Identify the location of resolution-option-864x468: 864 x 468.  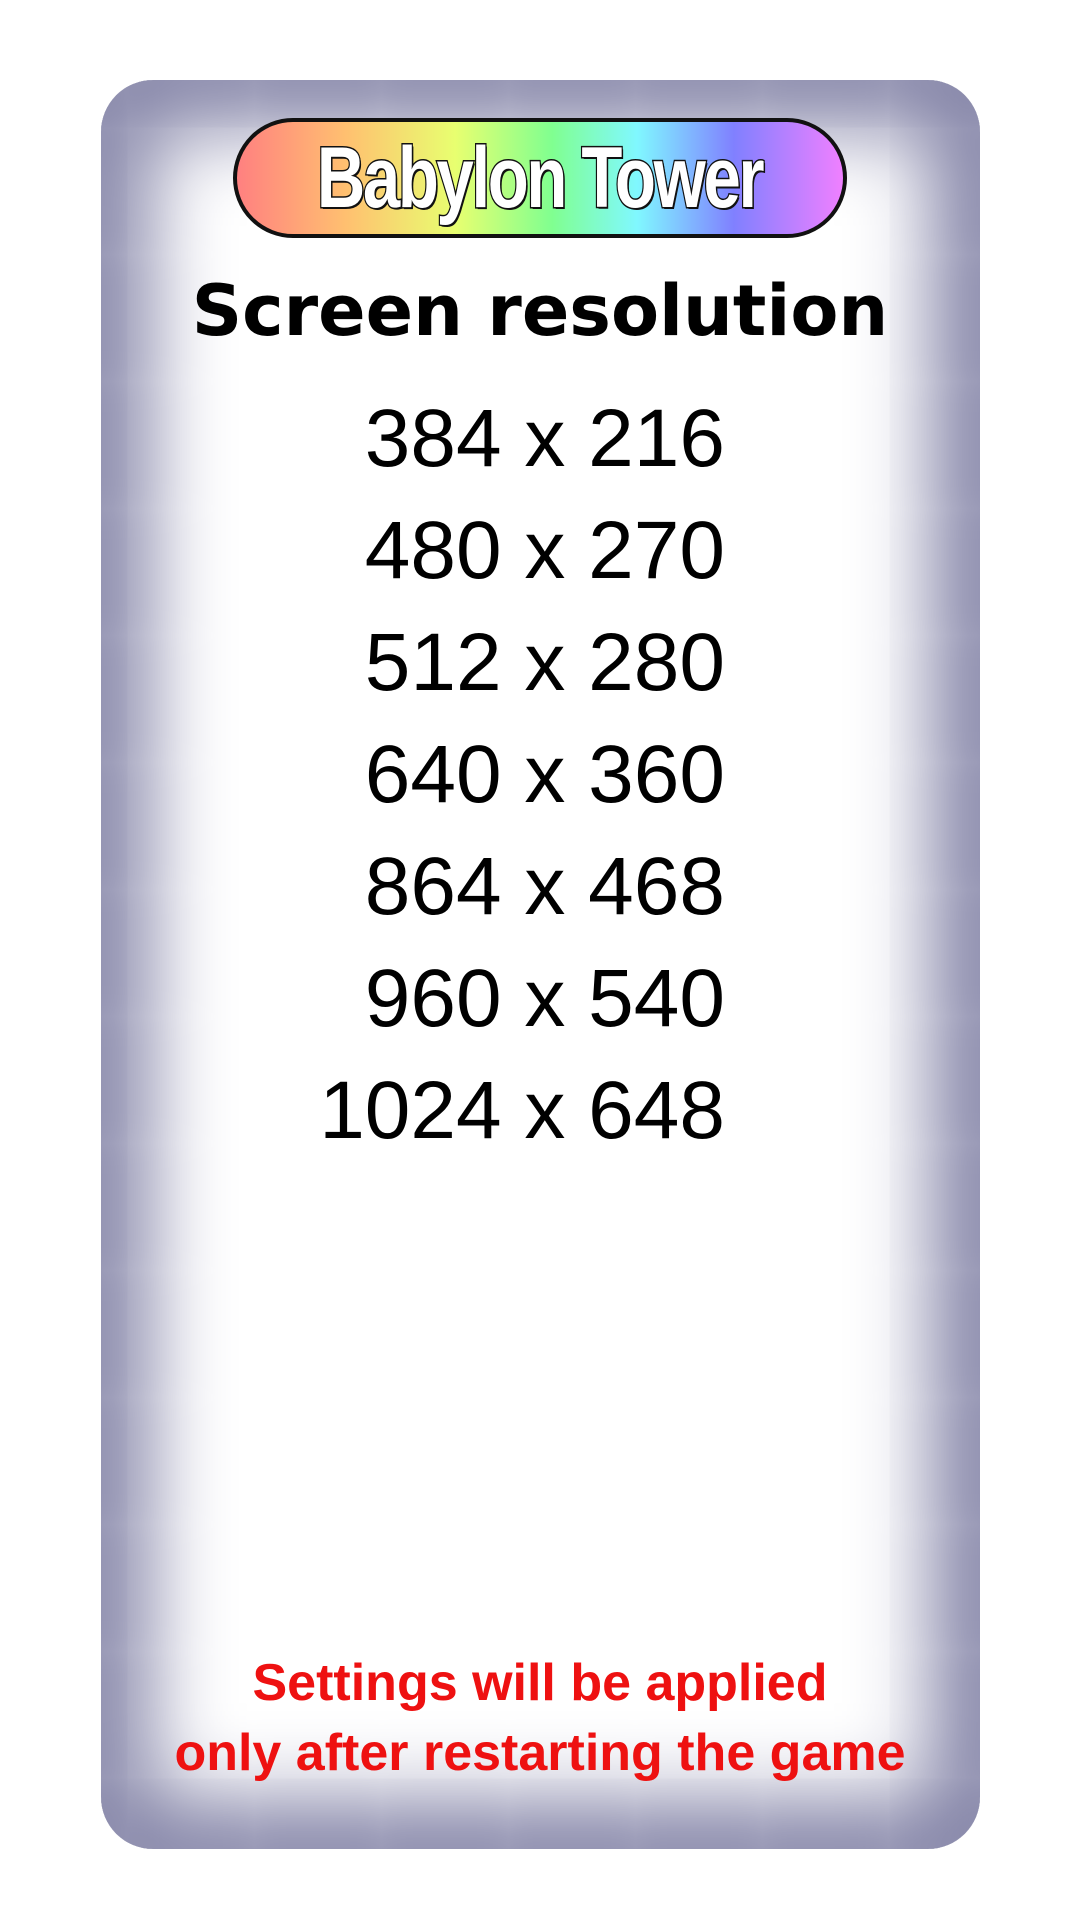
(540, 902).